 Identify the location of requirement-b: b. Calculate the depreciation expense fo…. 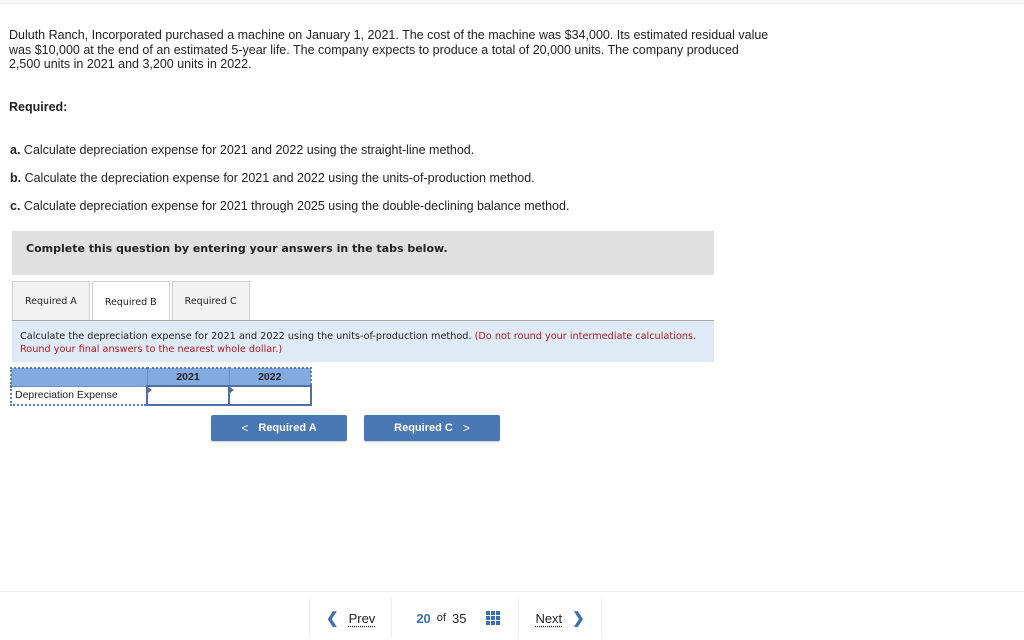
(272, 178).